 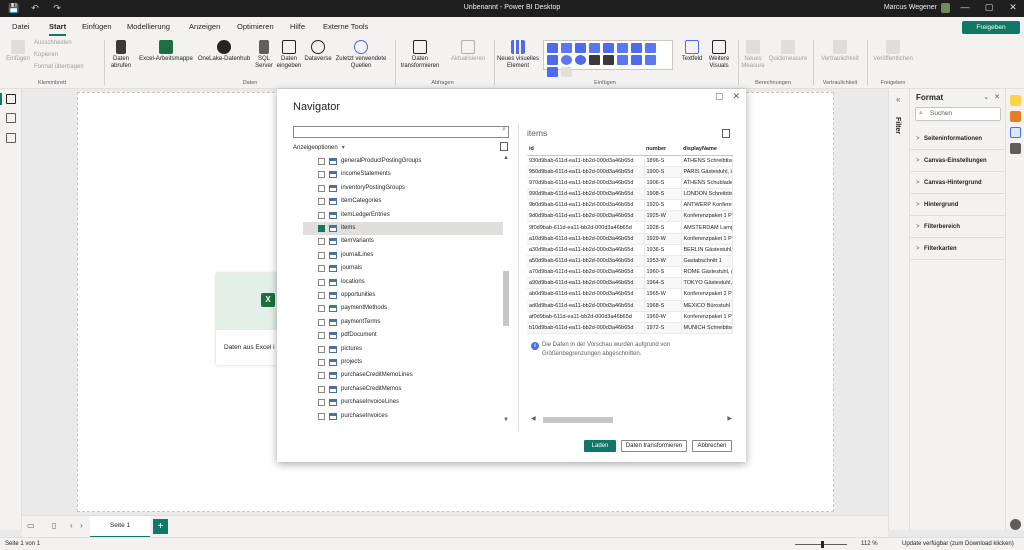 I want to click on new-measure-button: Neues Measure, so click(x=753, y=55).